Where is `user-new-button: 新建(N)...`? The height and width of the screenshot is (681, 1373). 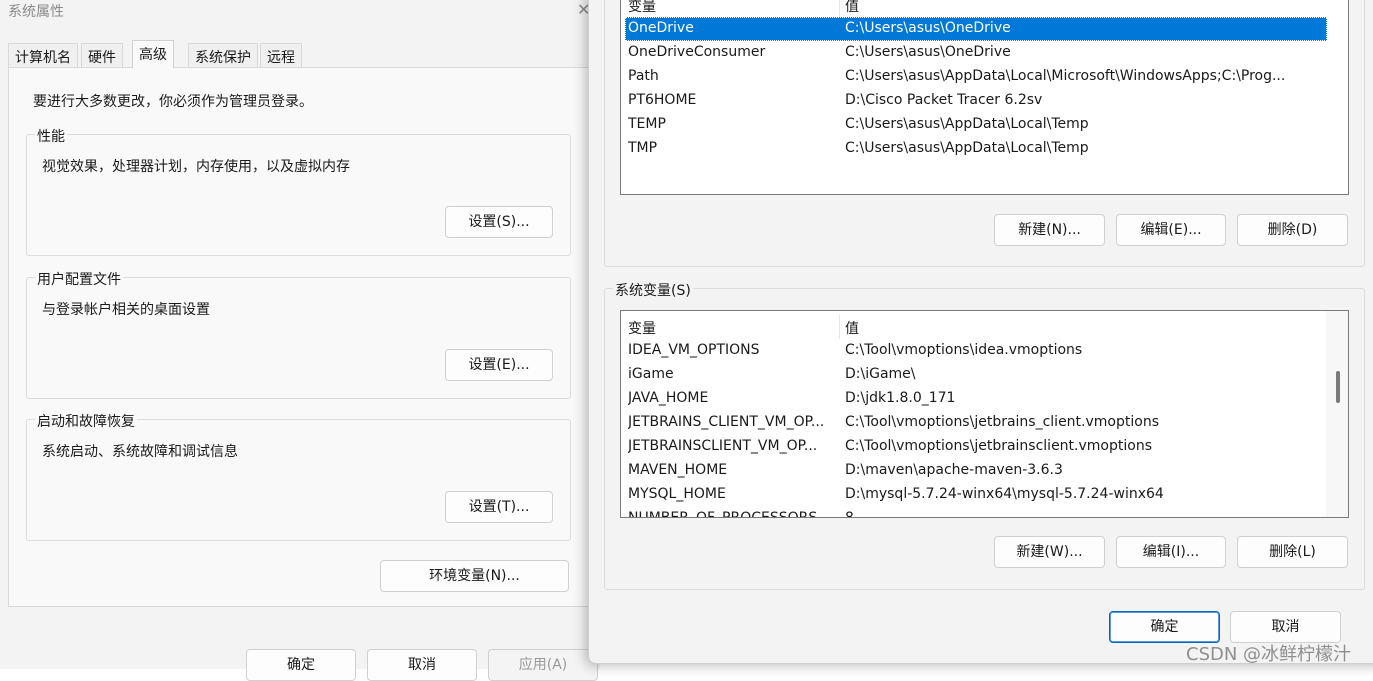
user-new-button: 新建(N)... is located at coordinates (1049, 230).